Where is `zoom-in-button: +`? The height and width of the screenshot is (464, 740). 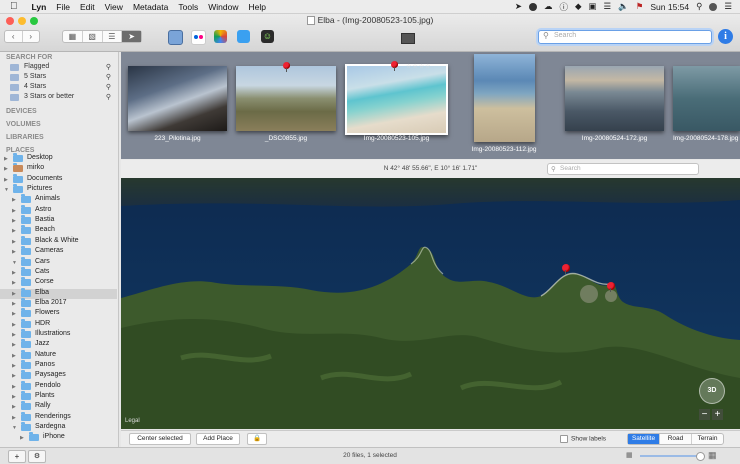 zoom-in-button: + is located at coordinates (717, 414).